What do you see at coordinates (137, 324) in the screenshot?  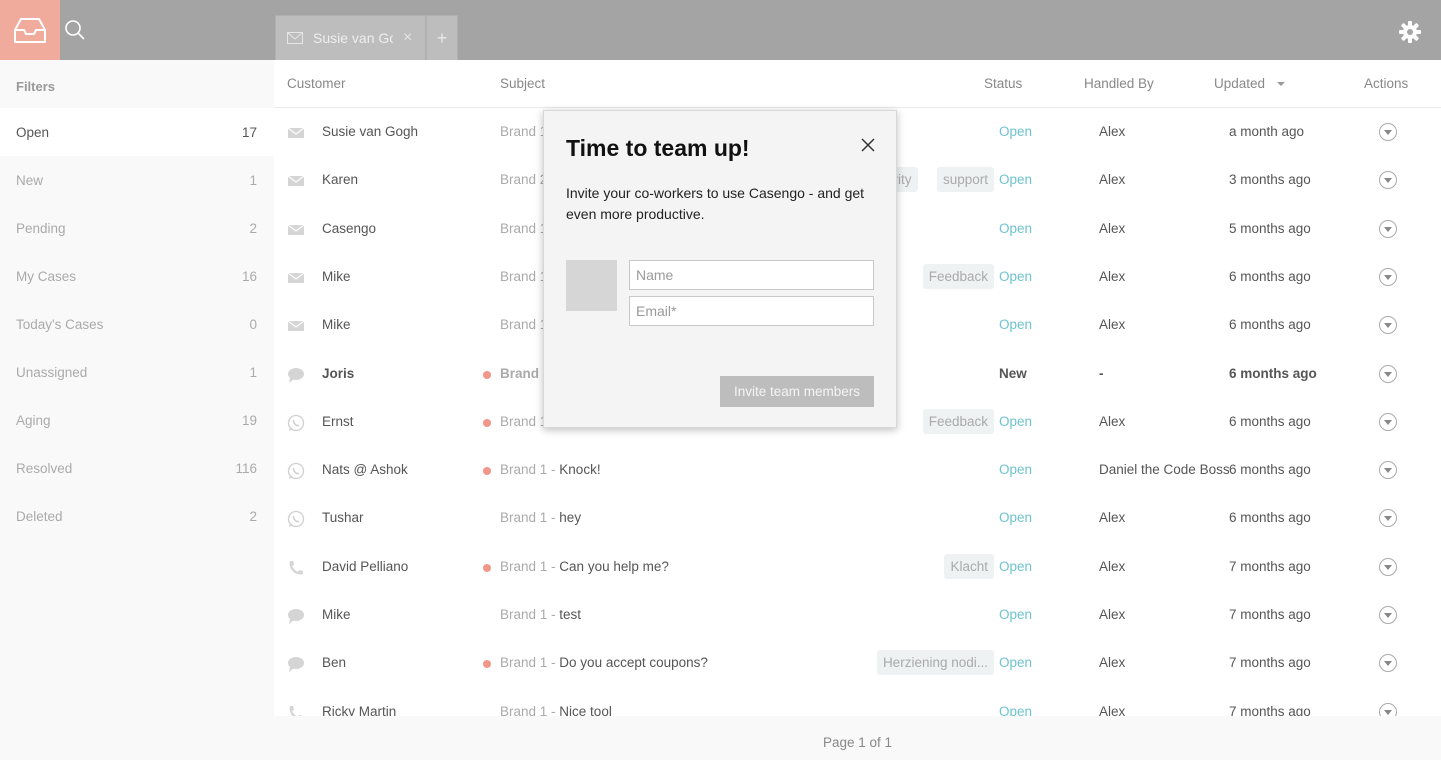 I see `sidebar-item-today-s-cases: Today's Cases 0` at bounding box center [137, 324].